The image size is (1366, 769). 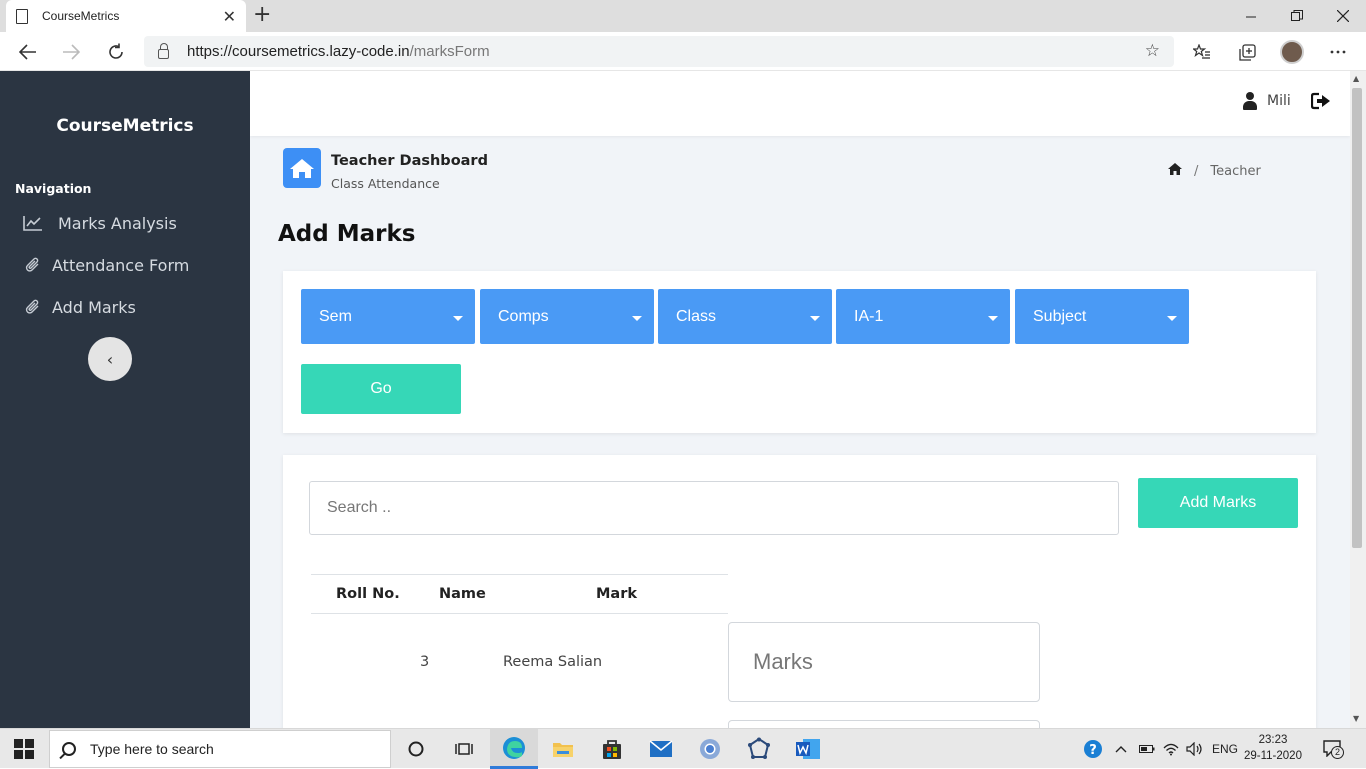 I want to click on clock-date: 29-11-2020, so click(x=1273, y=756).